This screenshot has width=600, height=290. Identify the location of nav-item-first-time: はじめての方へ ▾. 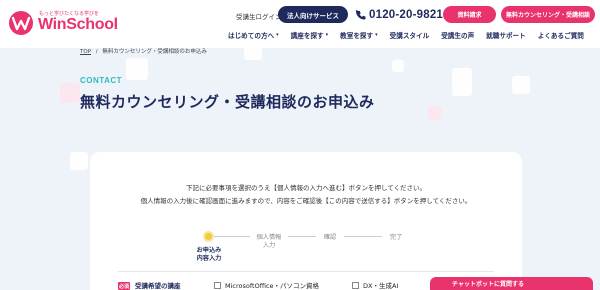
(253, 35).